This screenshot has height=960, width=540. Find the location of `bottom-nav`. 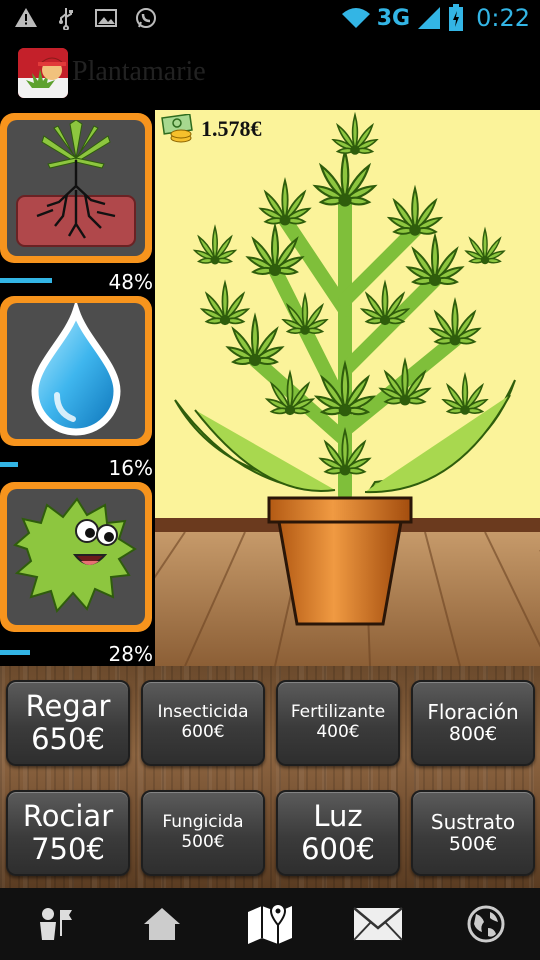

bottom-nav is located at coordinates (270, 924).